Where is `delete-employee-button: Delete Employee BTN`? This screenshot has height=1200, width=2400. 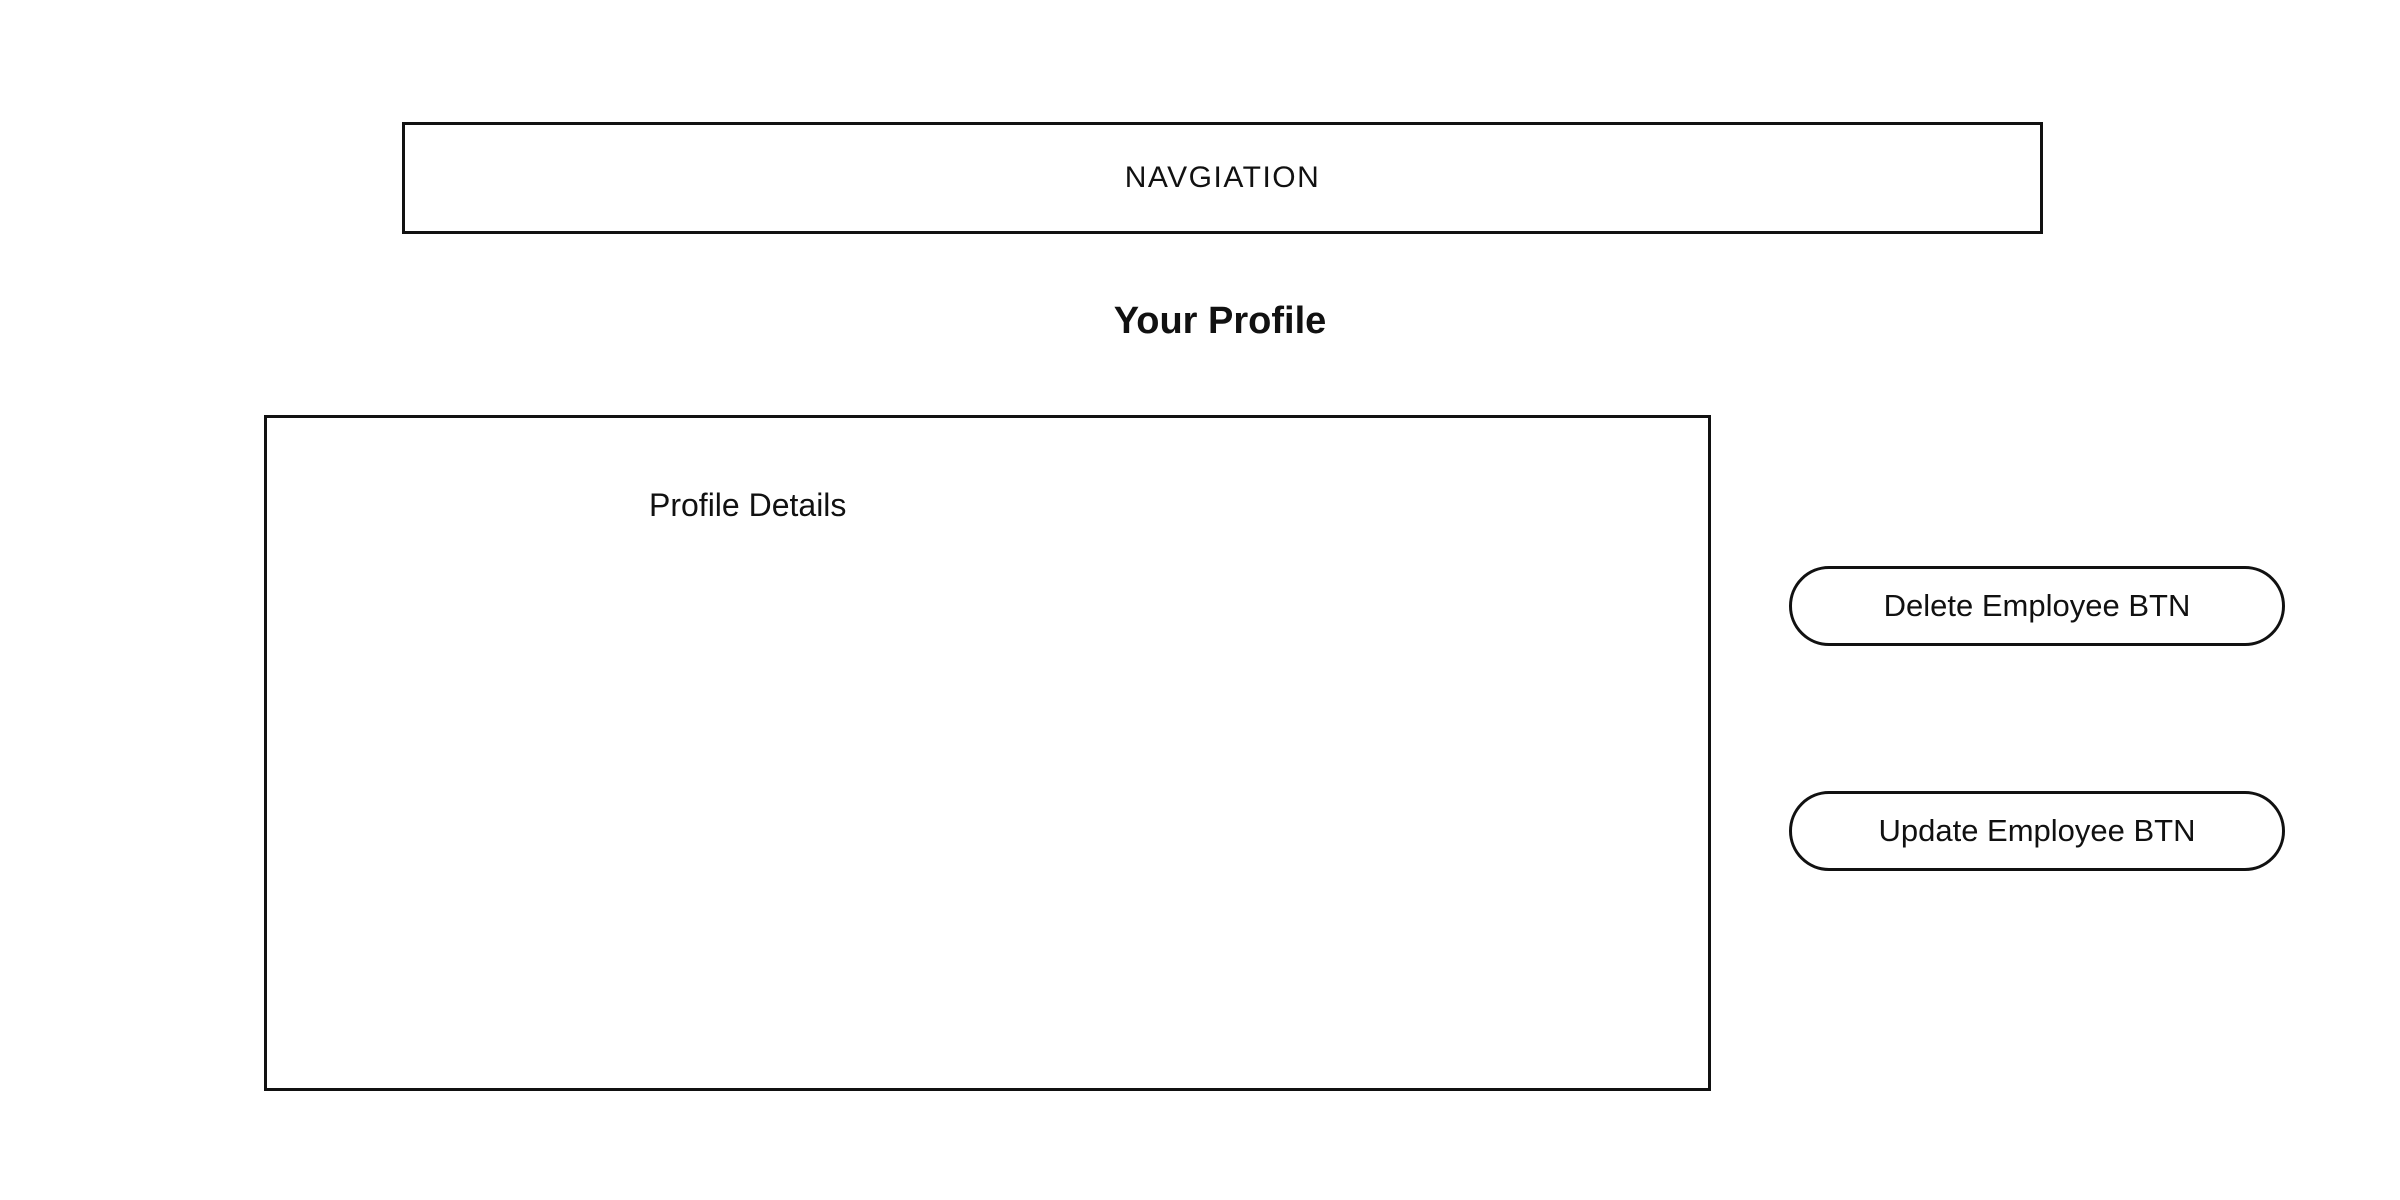
delete-employee-button: Delete Employee BTN is located at coordinates (2037, 606).